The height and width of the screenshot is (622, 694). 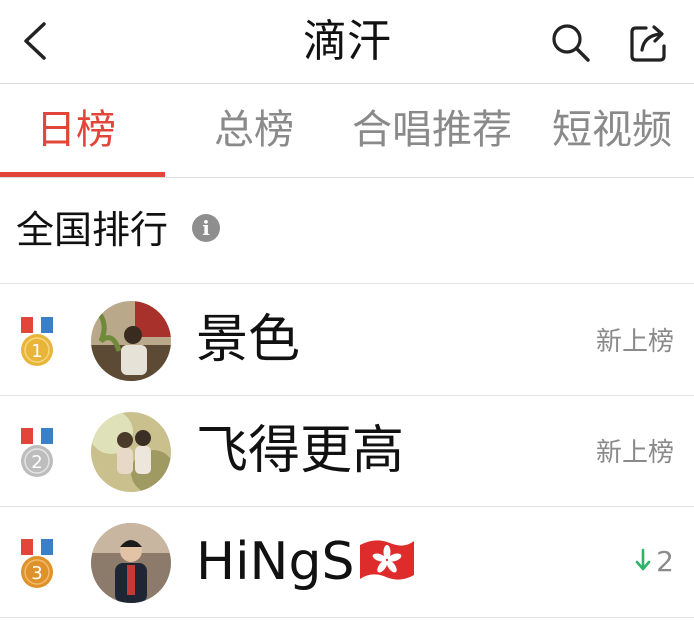 What do you see at coordinates (570, 42) in the screenshot?
I see `search-icon` at bounding box center [570, 42].